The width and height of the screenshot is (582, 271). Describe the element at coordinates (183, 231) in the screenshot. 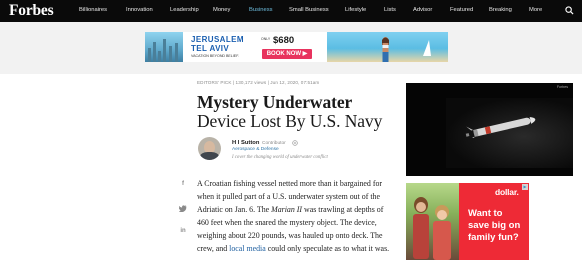

I see `linkedin-icon: in` at that location.